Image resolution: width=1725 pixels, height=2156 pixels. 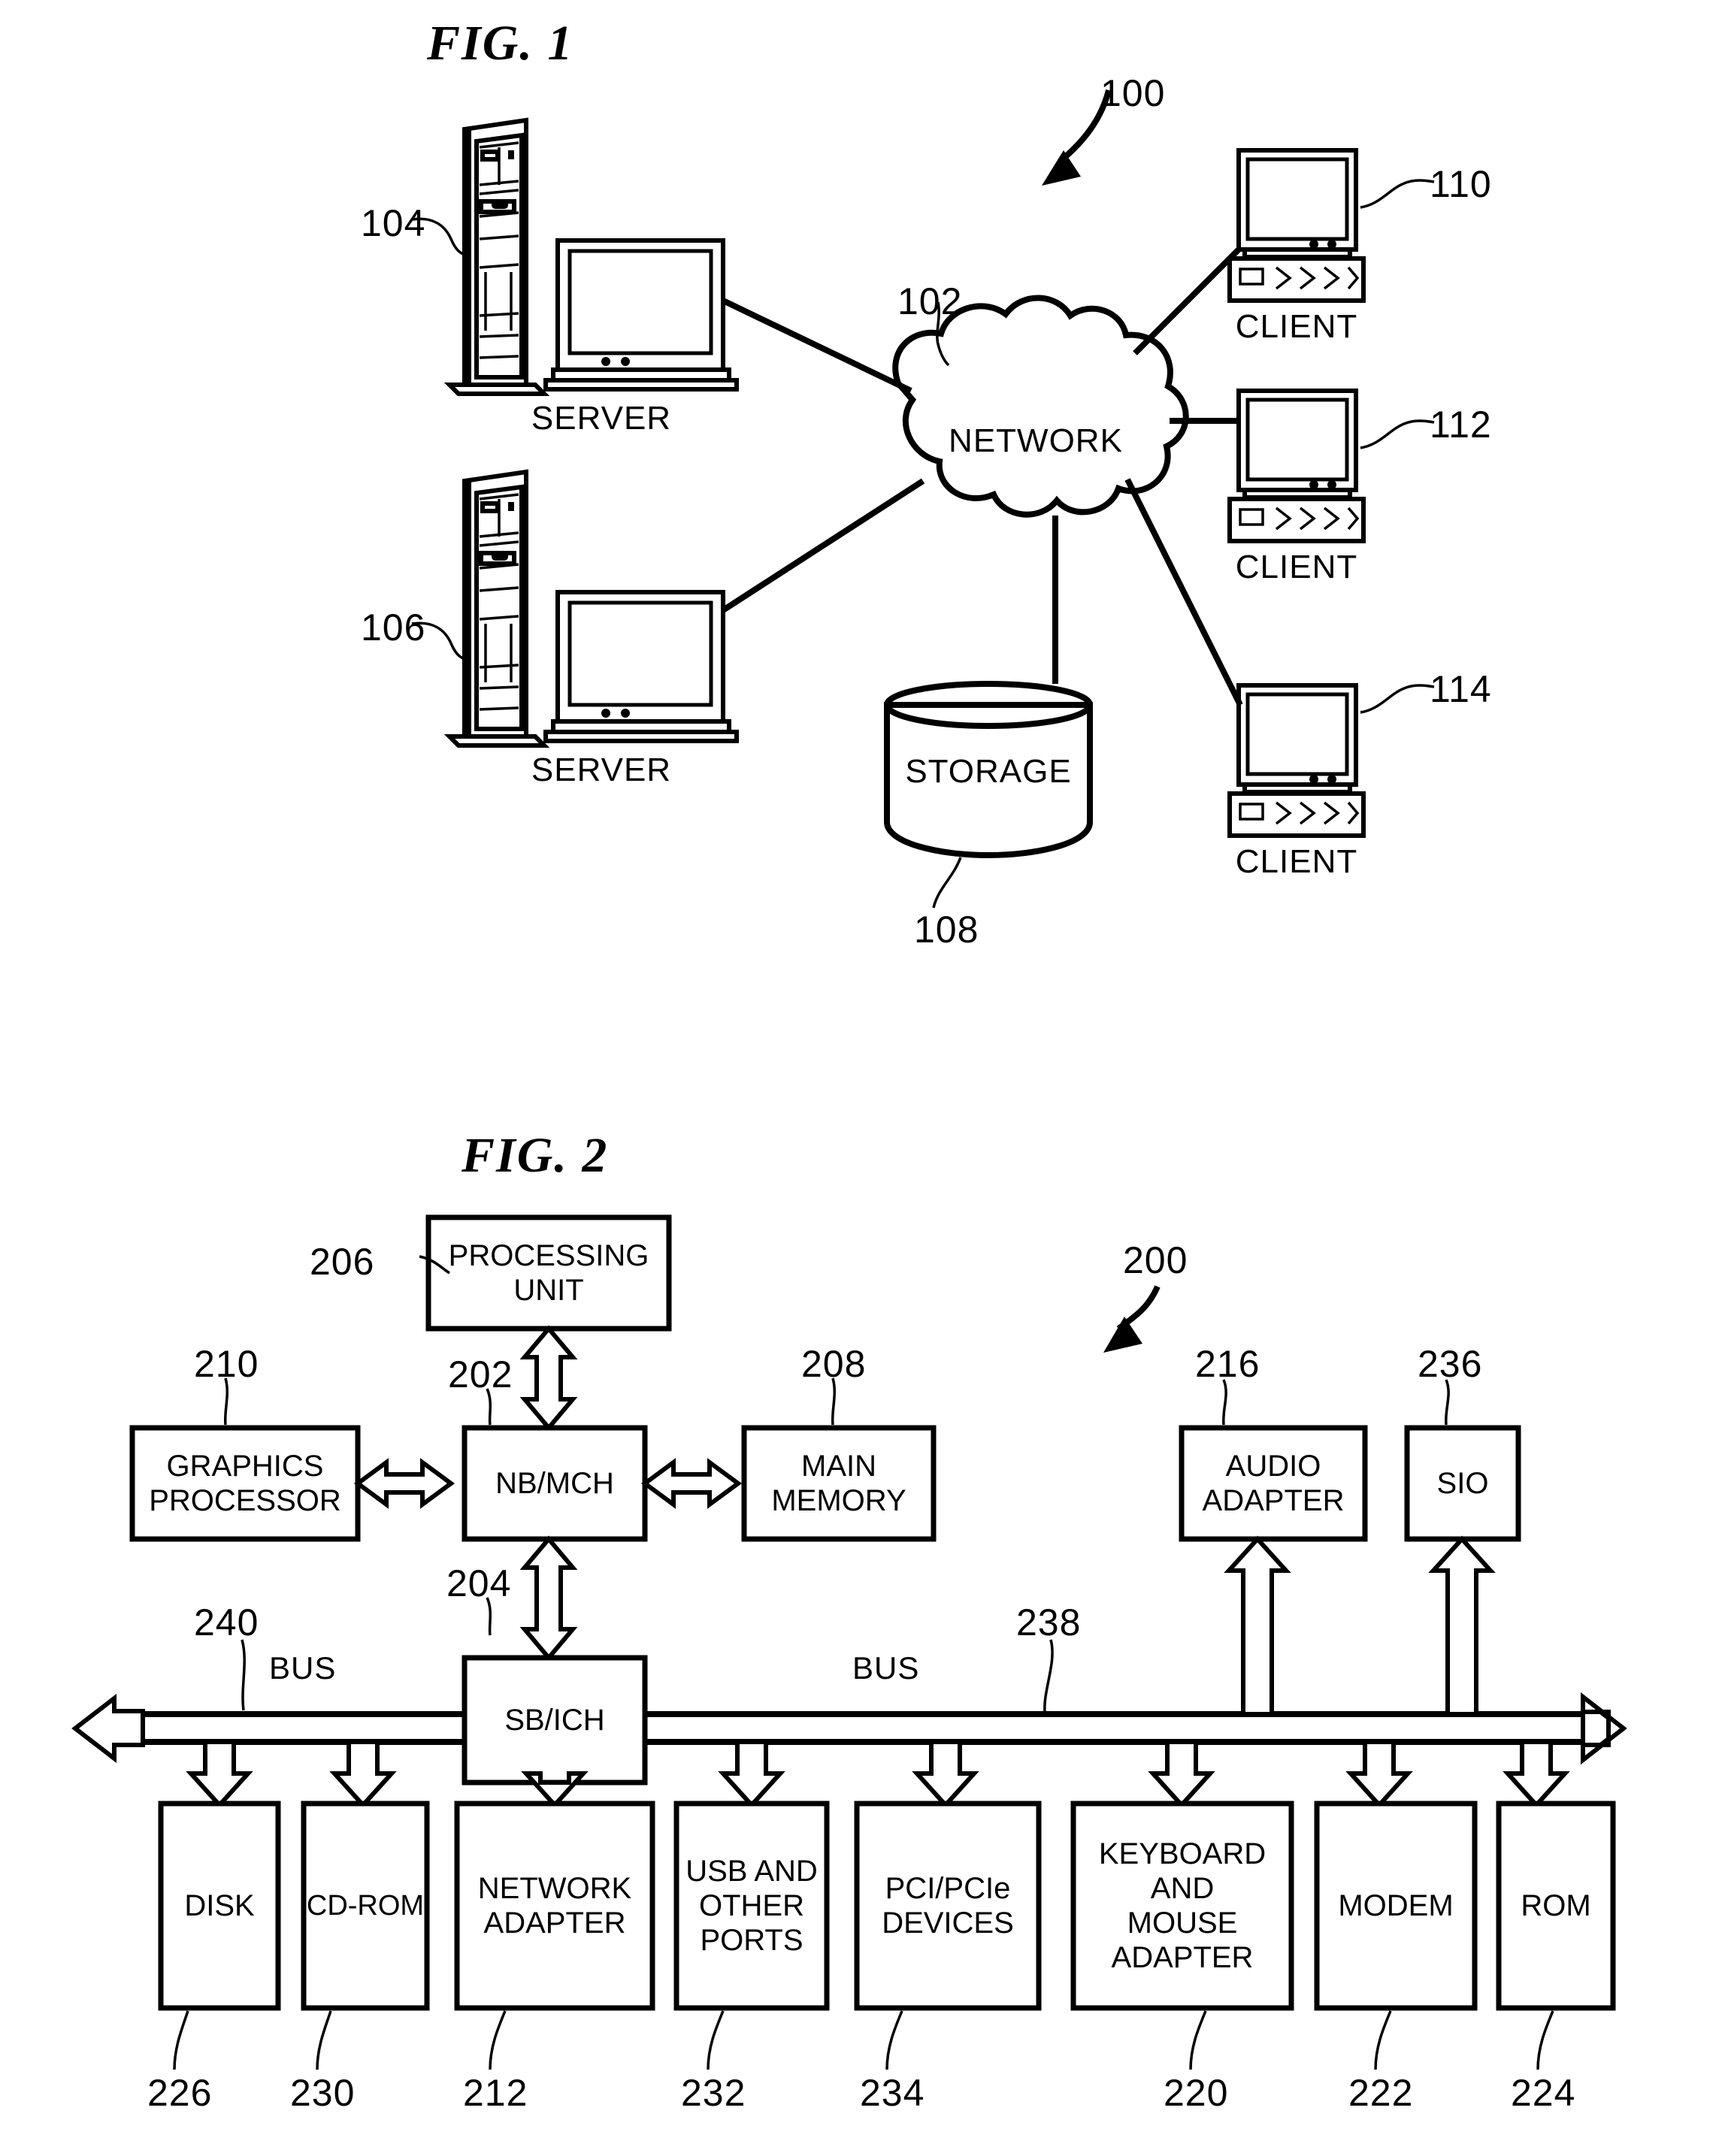 What do you see at coordinates (946, 930) in the screenshot?
I see `ref-108: 108` at bounding box center [946, 930].